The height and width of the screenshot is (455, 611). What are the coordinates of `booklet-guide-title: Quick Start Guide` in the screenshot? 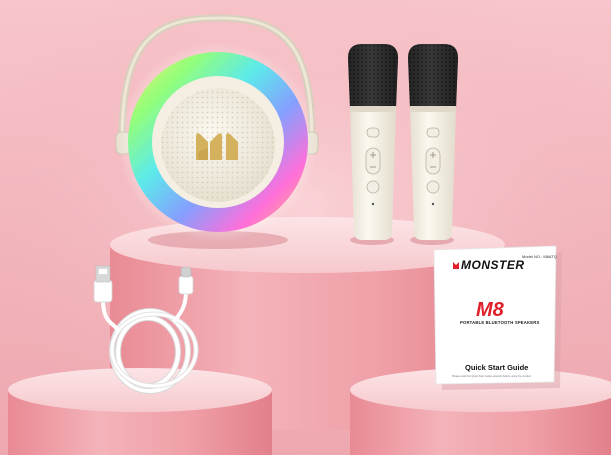 It's located at (496, 367).